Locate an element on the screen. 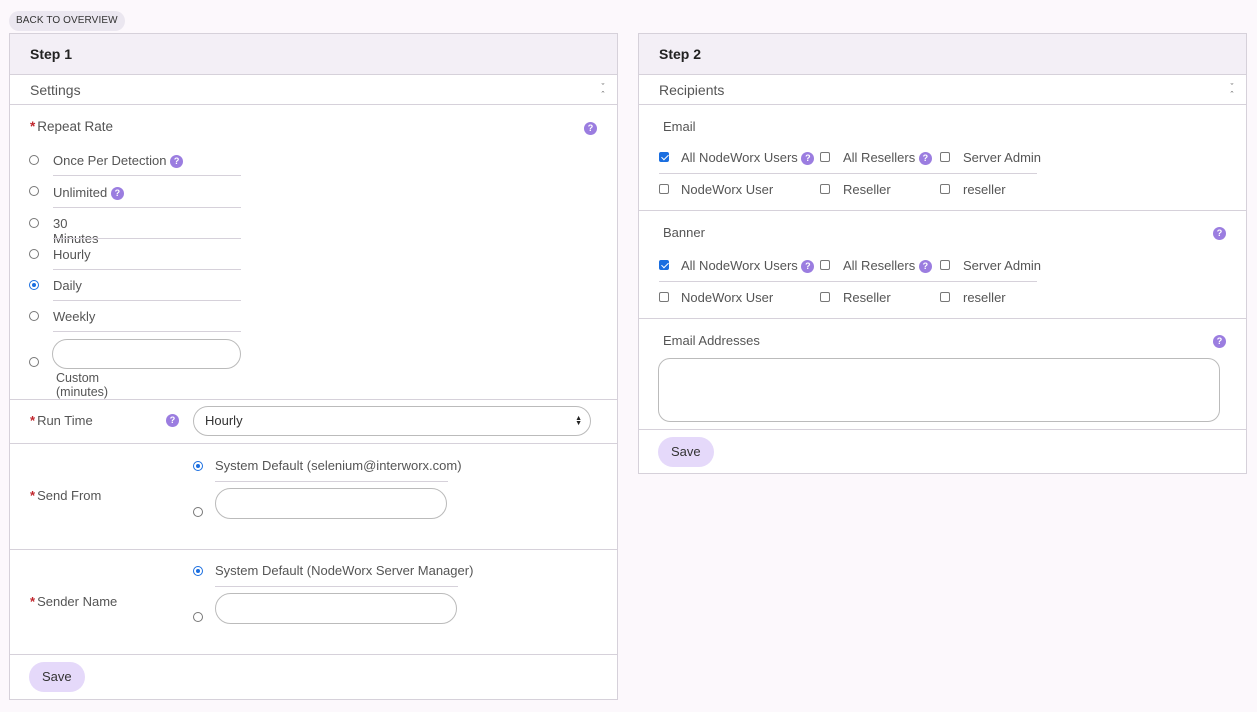  send-from-input is located at coordinates (331, 503).